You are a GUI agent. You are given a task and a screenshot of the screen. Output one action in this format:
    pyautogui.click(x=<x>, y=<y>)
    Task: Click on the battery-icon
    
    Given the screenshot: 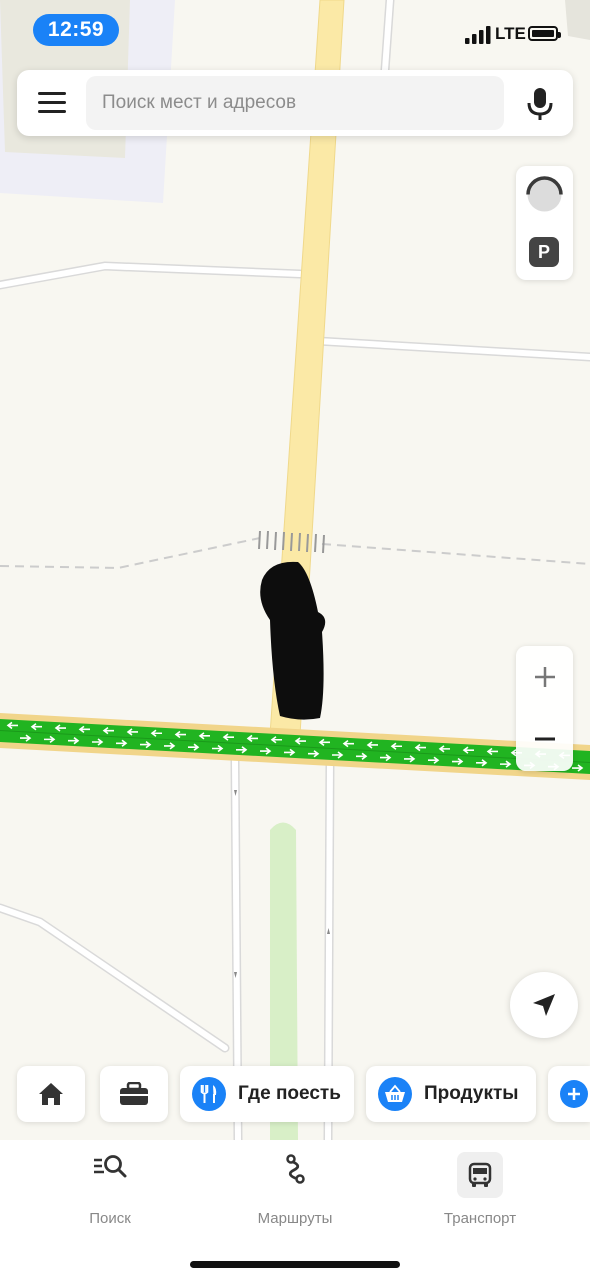 What is the action you would take?
    pyautogui.click(x=544, y=33)
    